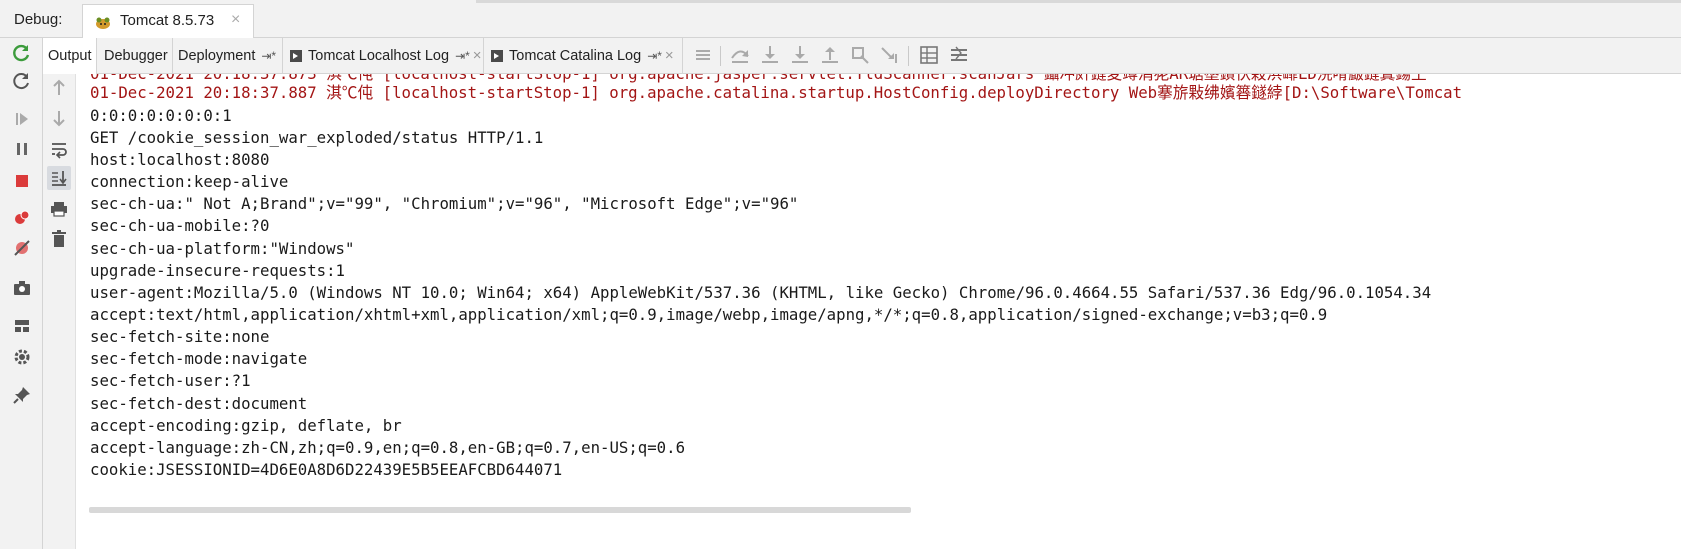 This screenshot has height=549, width=1681. I want to click on view-breakpoints-icon, so click(22, 218).